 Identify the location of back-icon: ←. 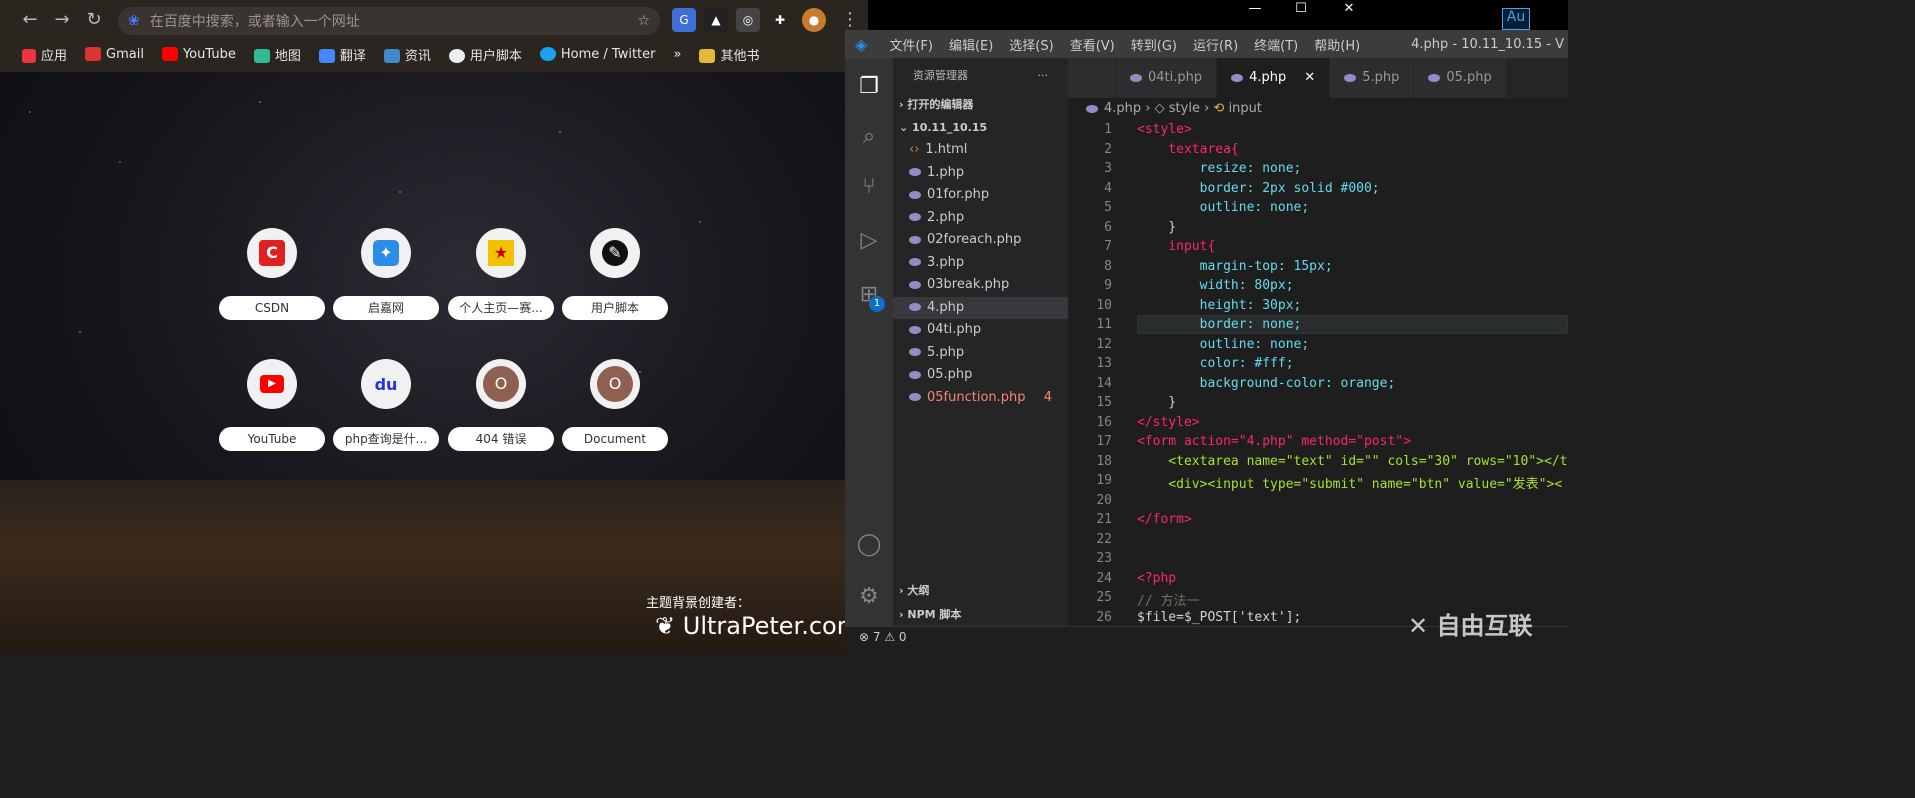
(30, 19).